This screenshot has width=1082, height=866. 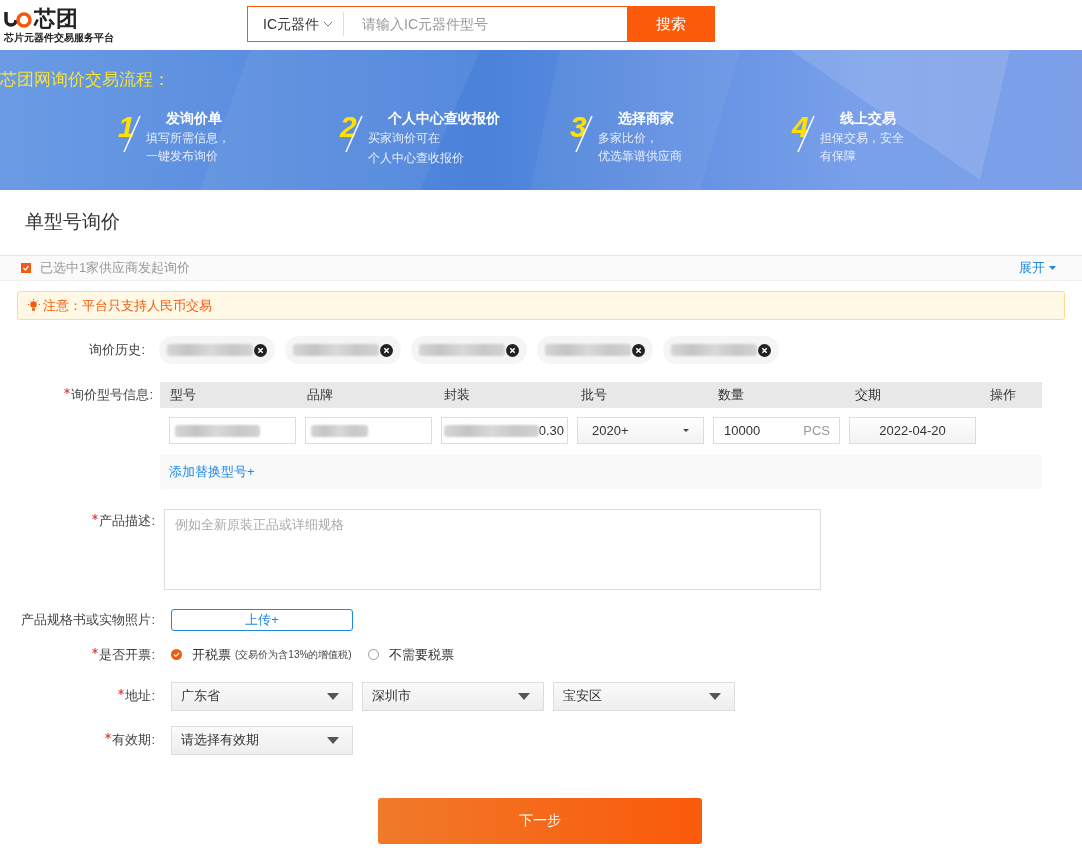 What do you see at coordinates (457, 395) in the screenshot?
I see `column-header: 封装` at bounding box center [457, 395].